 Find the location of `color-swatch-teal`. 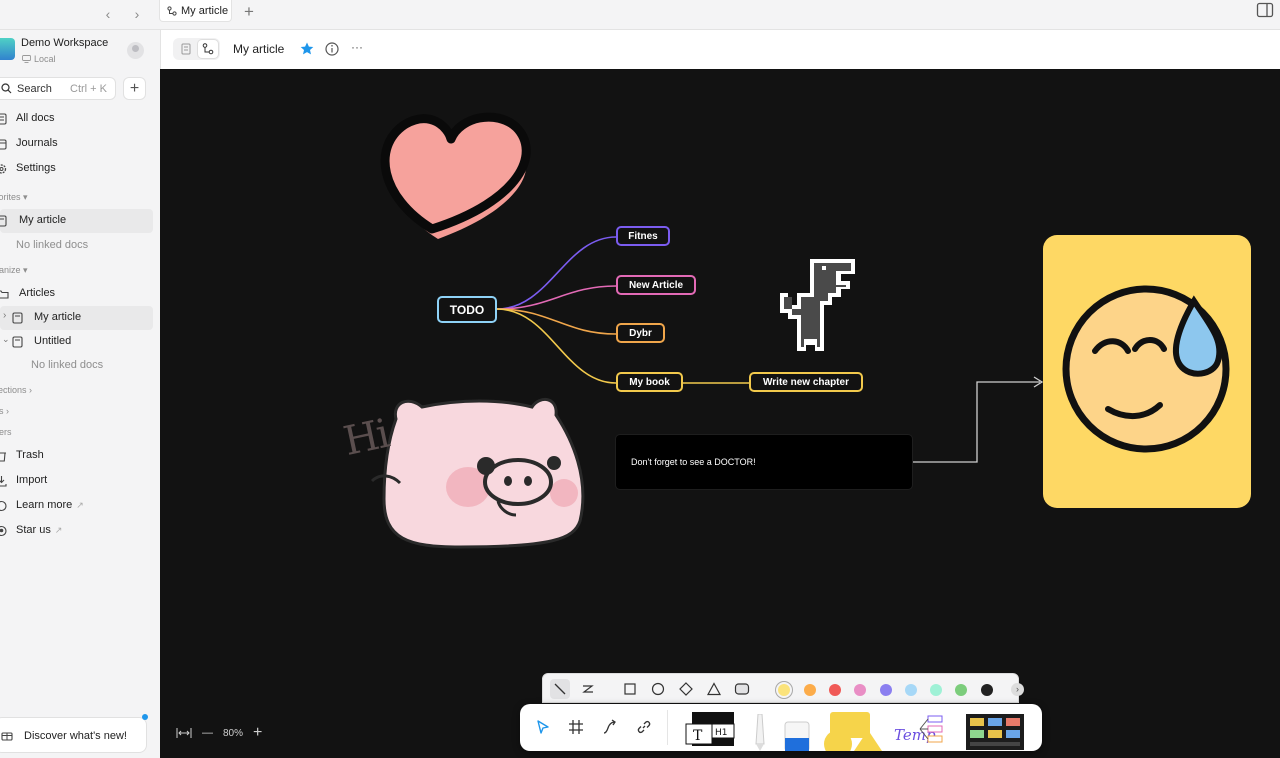

color-swatch-teal is located at coordinates (936, 690).